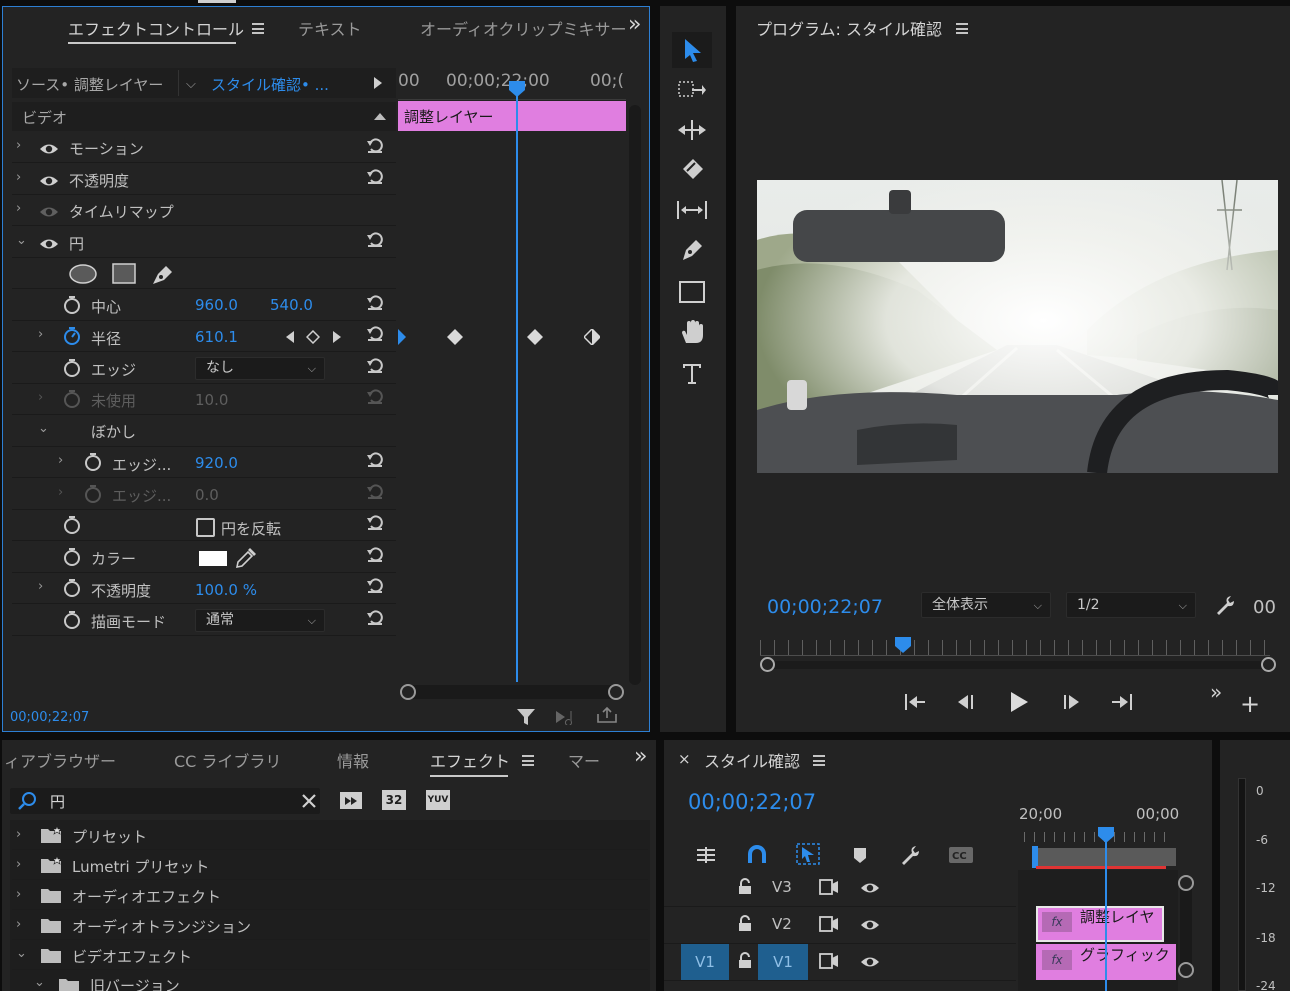 Image resolution: width=1290 pixels, height=991 pixels. What do you see at coordinates (330, 28) in the screenshot?
I see `tab-text: テキスト` at bounding box center [330, 28].